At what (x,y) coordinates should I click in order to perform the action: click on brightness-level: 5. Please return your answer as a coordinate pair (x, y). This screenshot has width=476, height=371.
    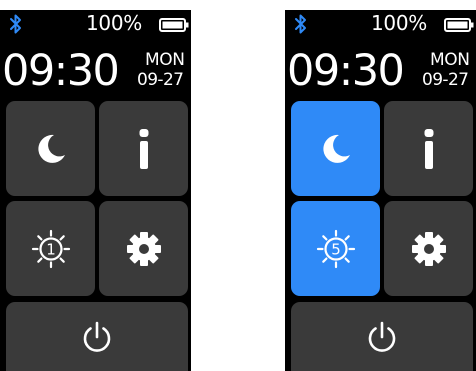
    Looking at the image, I should click on (336, 249).